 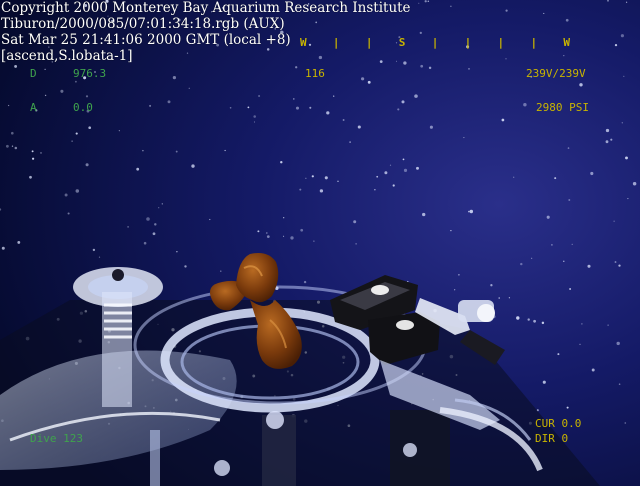 I want to click on altitude-label: A, so click(x=33, y=107).